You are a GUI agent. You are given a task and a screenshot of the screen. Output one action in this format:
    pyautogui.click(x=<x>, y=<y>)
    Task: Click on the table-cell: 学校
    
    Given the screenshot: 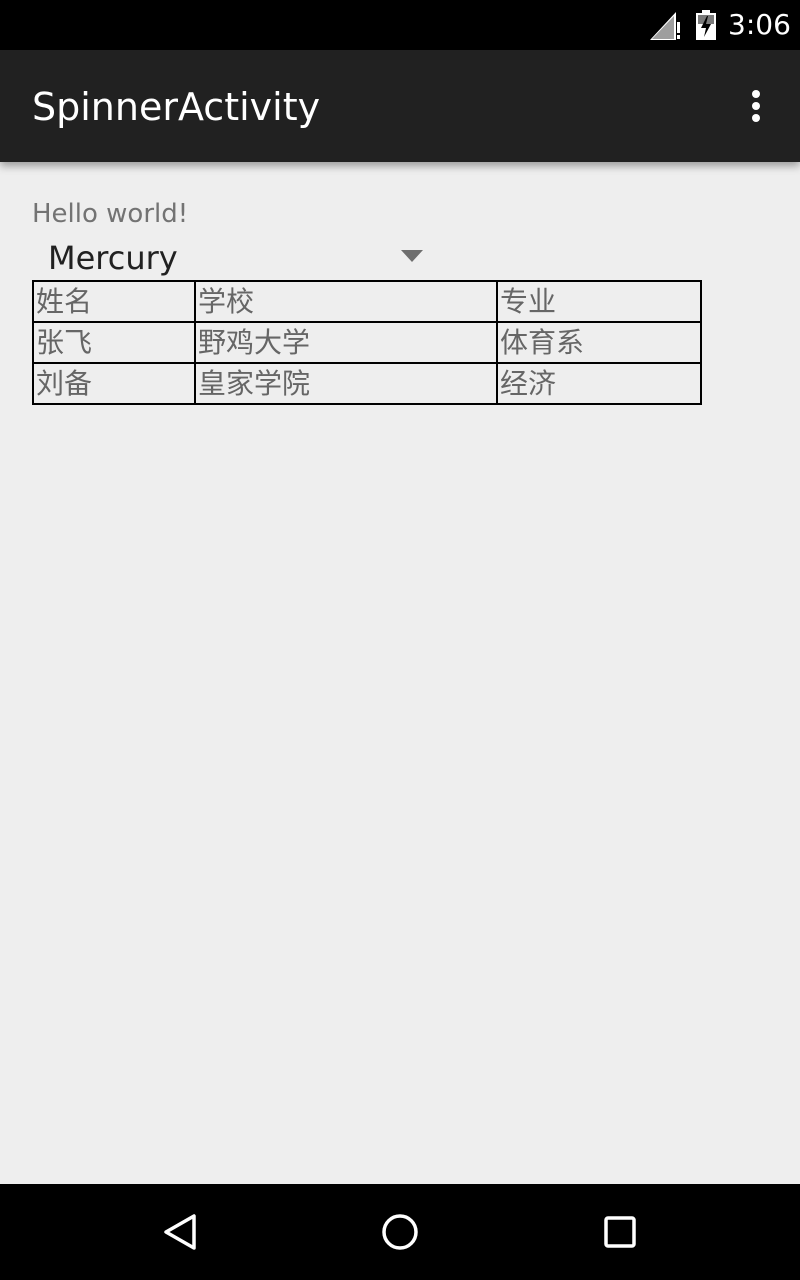 What is the action you would take?
    pyautogui.click(x=346, y=301)
    